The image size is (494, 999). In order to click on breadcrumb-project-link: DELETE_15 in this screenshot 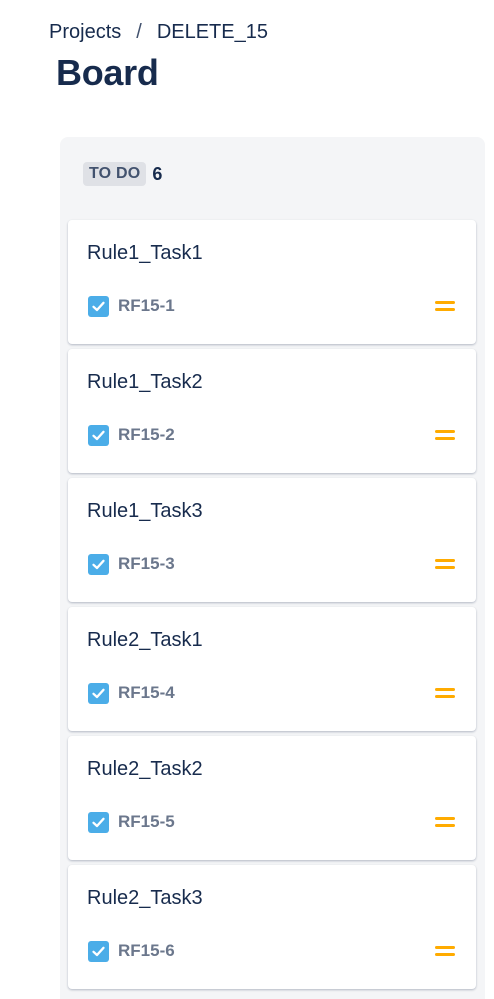, I will do `click(212, 32)`.